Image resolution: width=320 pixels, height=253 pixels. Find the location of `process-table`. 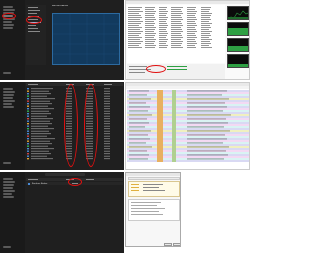

process-table is located at coordinates (176, 34).